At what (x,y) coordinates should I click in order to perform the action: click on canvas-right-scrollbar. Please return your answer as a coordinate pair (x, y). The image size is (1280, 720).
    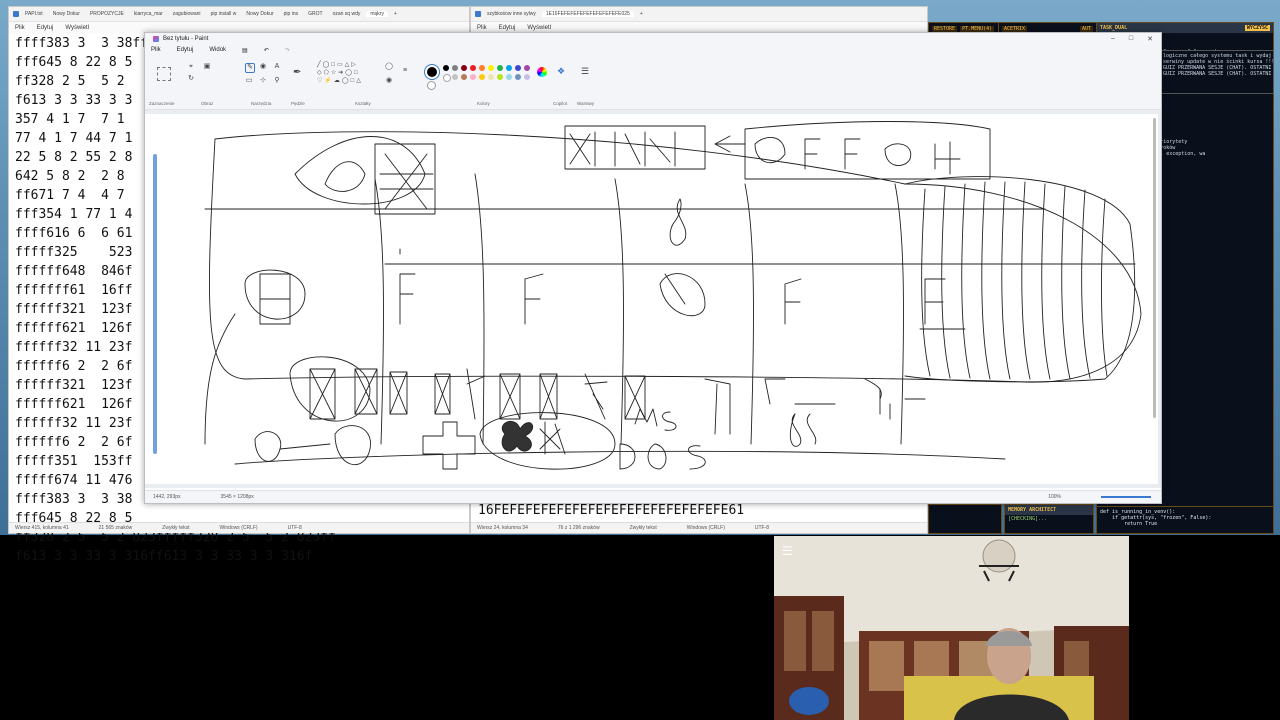
    Looking at the image, I should click on (1154, 268).